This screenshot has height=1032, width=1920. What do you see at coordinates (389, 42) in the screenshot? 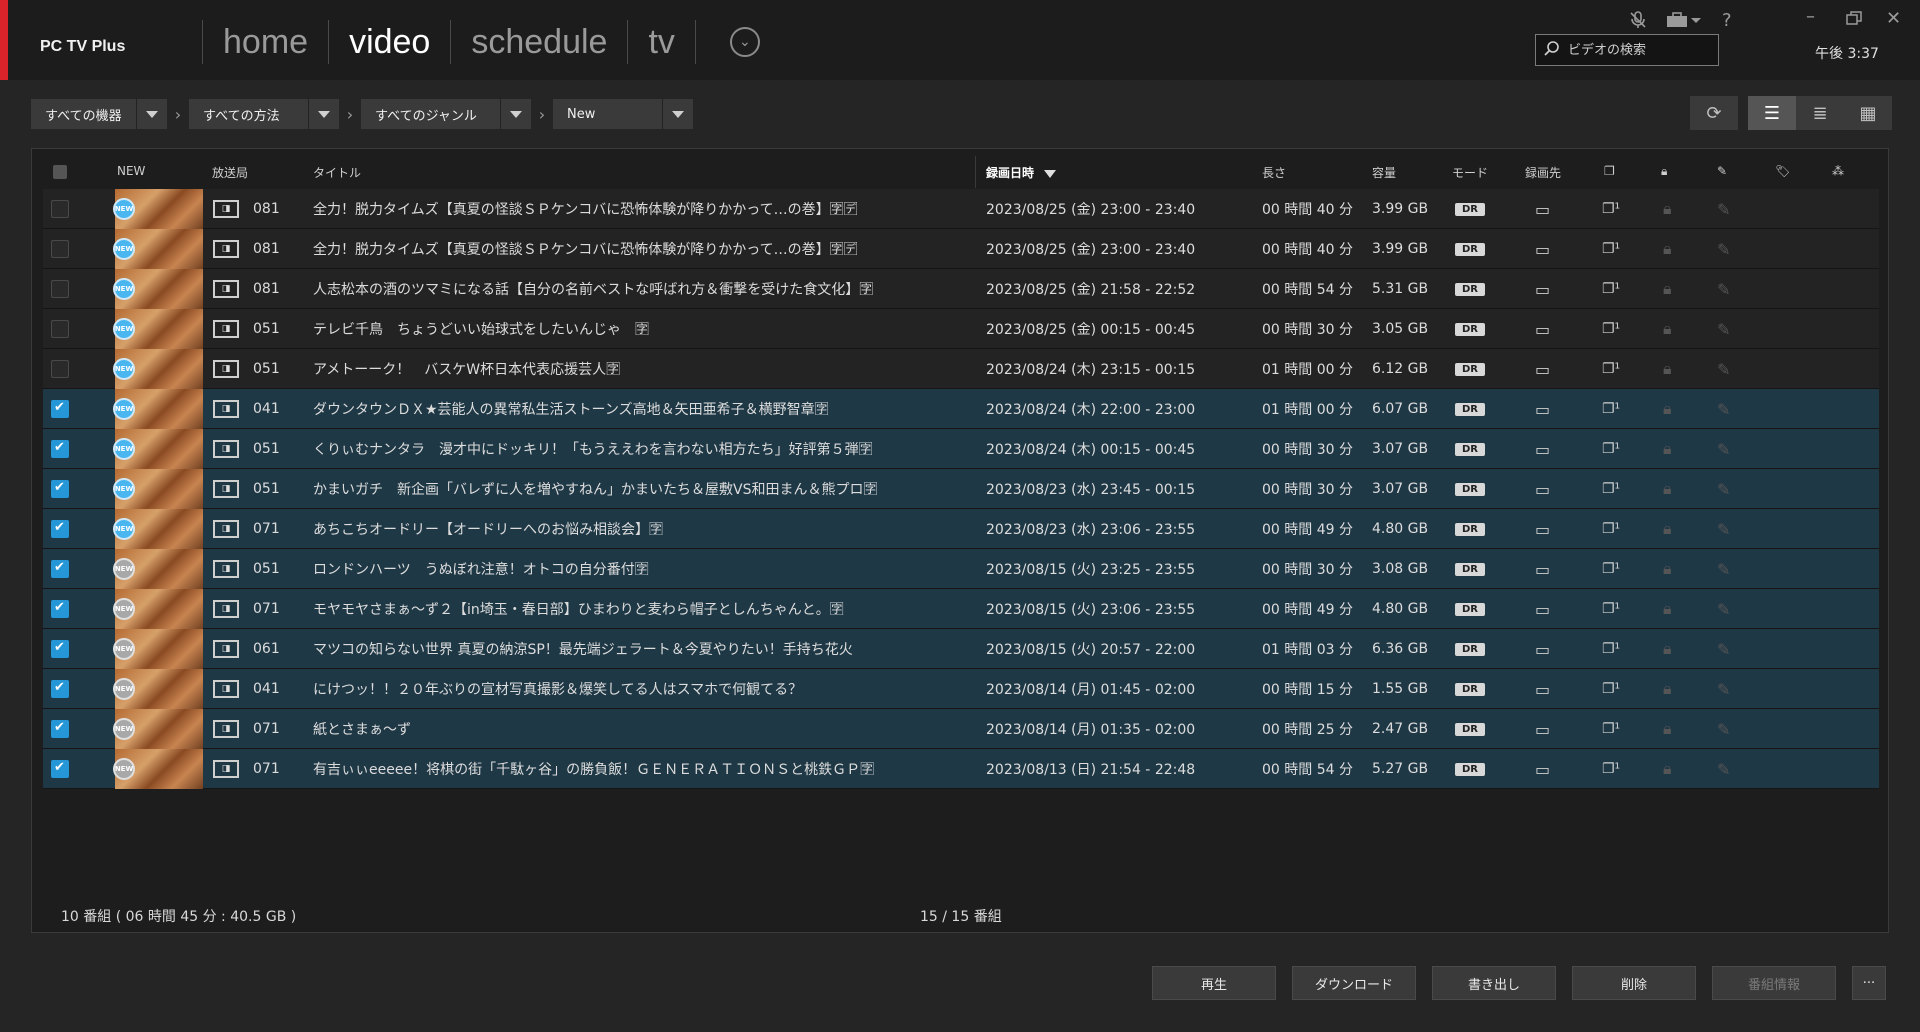
I see `tab-video: video` at bounding box center [389, 42].